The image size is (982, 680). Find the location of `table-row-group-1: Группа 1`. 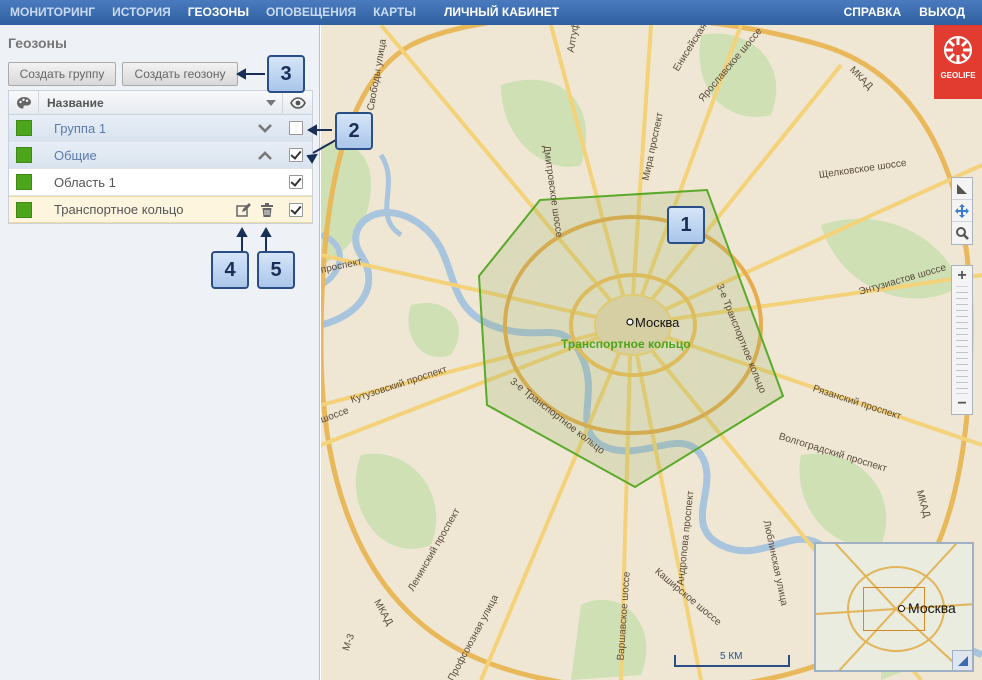

table-row-group-1: Группа 1 is located at coordinates (160, 128).